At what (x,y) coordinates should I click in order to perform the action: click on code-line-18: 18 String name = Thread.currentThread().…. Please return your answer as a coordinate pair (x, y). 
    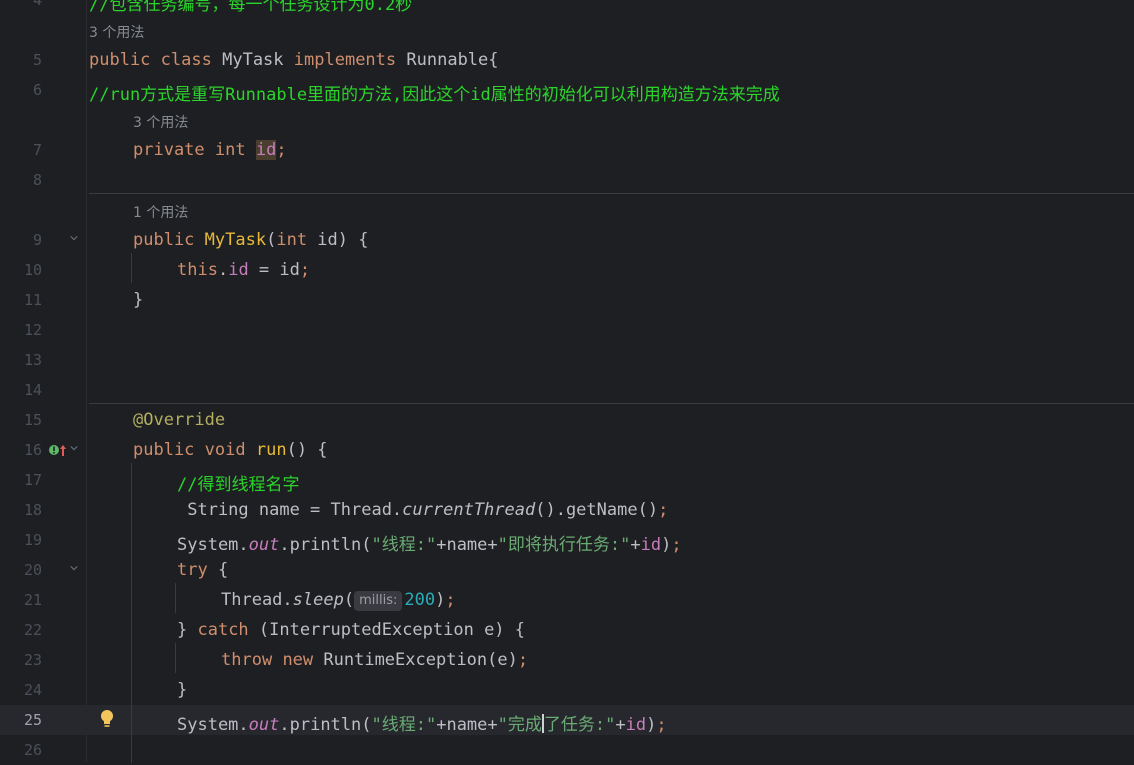
    Looking at the image, I should click on (567, 510).